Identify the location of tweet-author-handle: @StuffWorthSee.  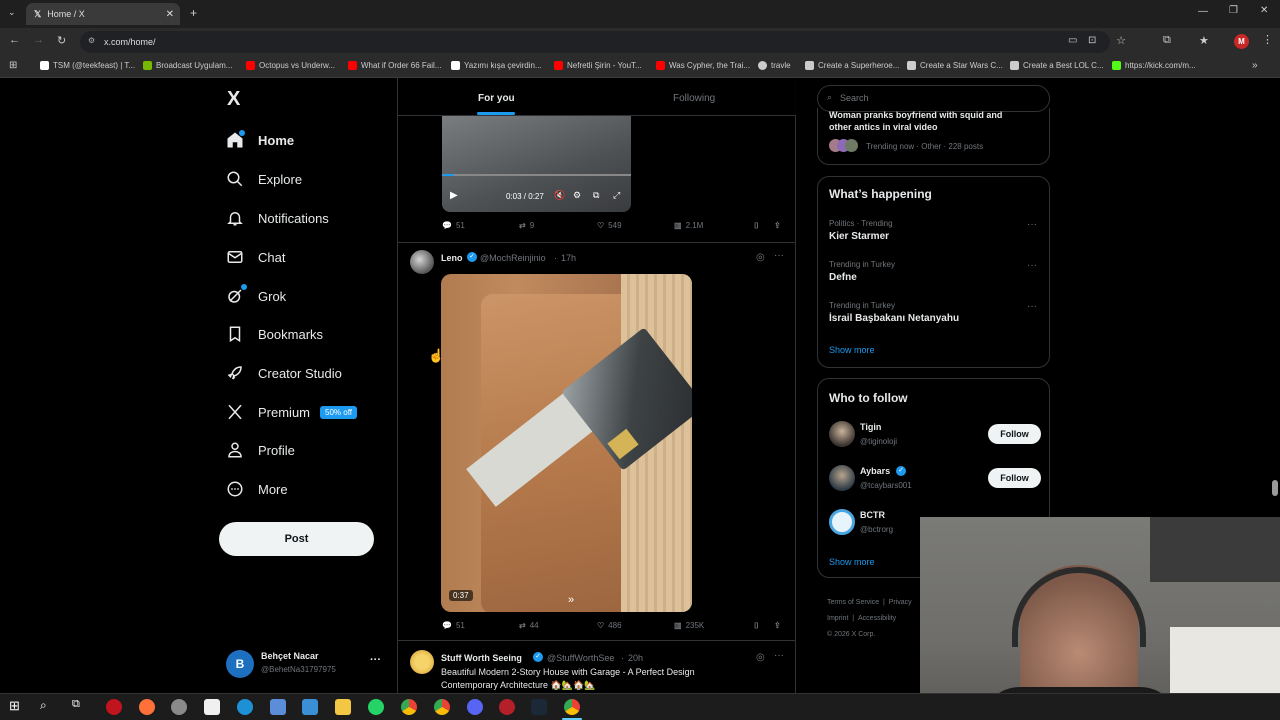
(580, 658).